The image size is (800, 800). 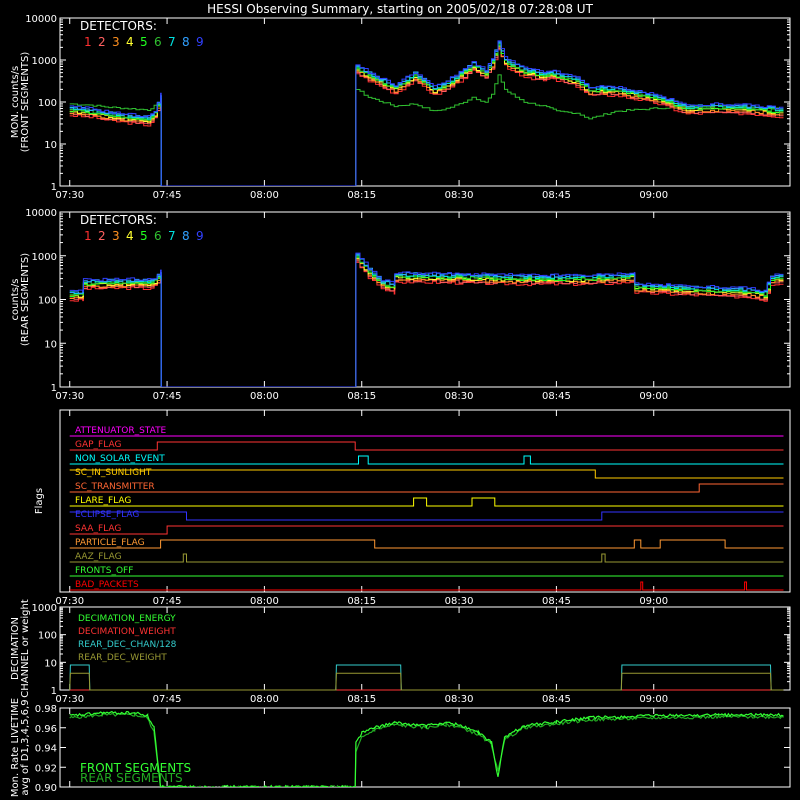 What do you see at coordinates (127, 645) in the screenshot?
I see `decimation-legend-item: REAR_DEC_CHAN/128` at bounding box center [127, 645].